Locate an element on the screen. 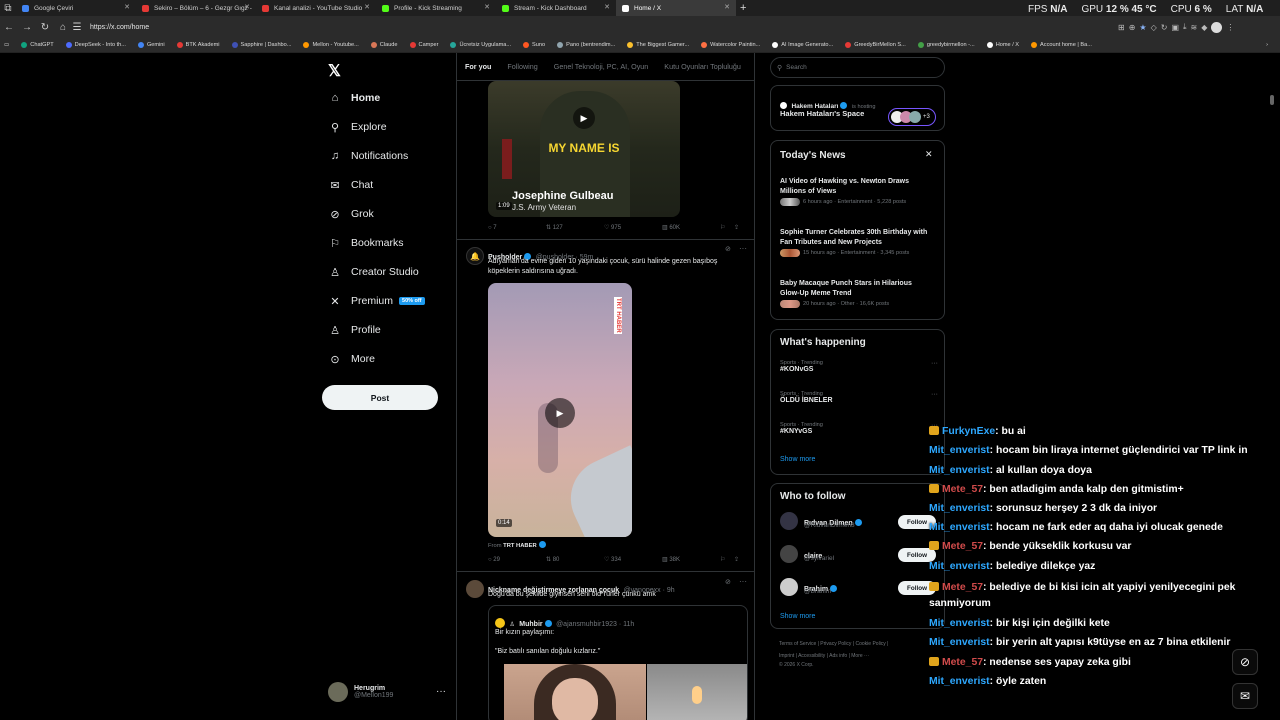 Image resolution: width=1280 pixels, height=720 pixels. extension-icon: ◇ is located at coordinates (1154, 27).